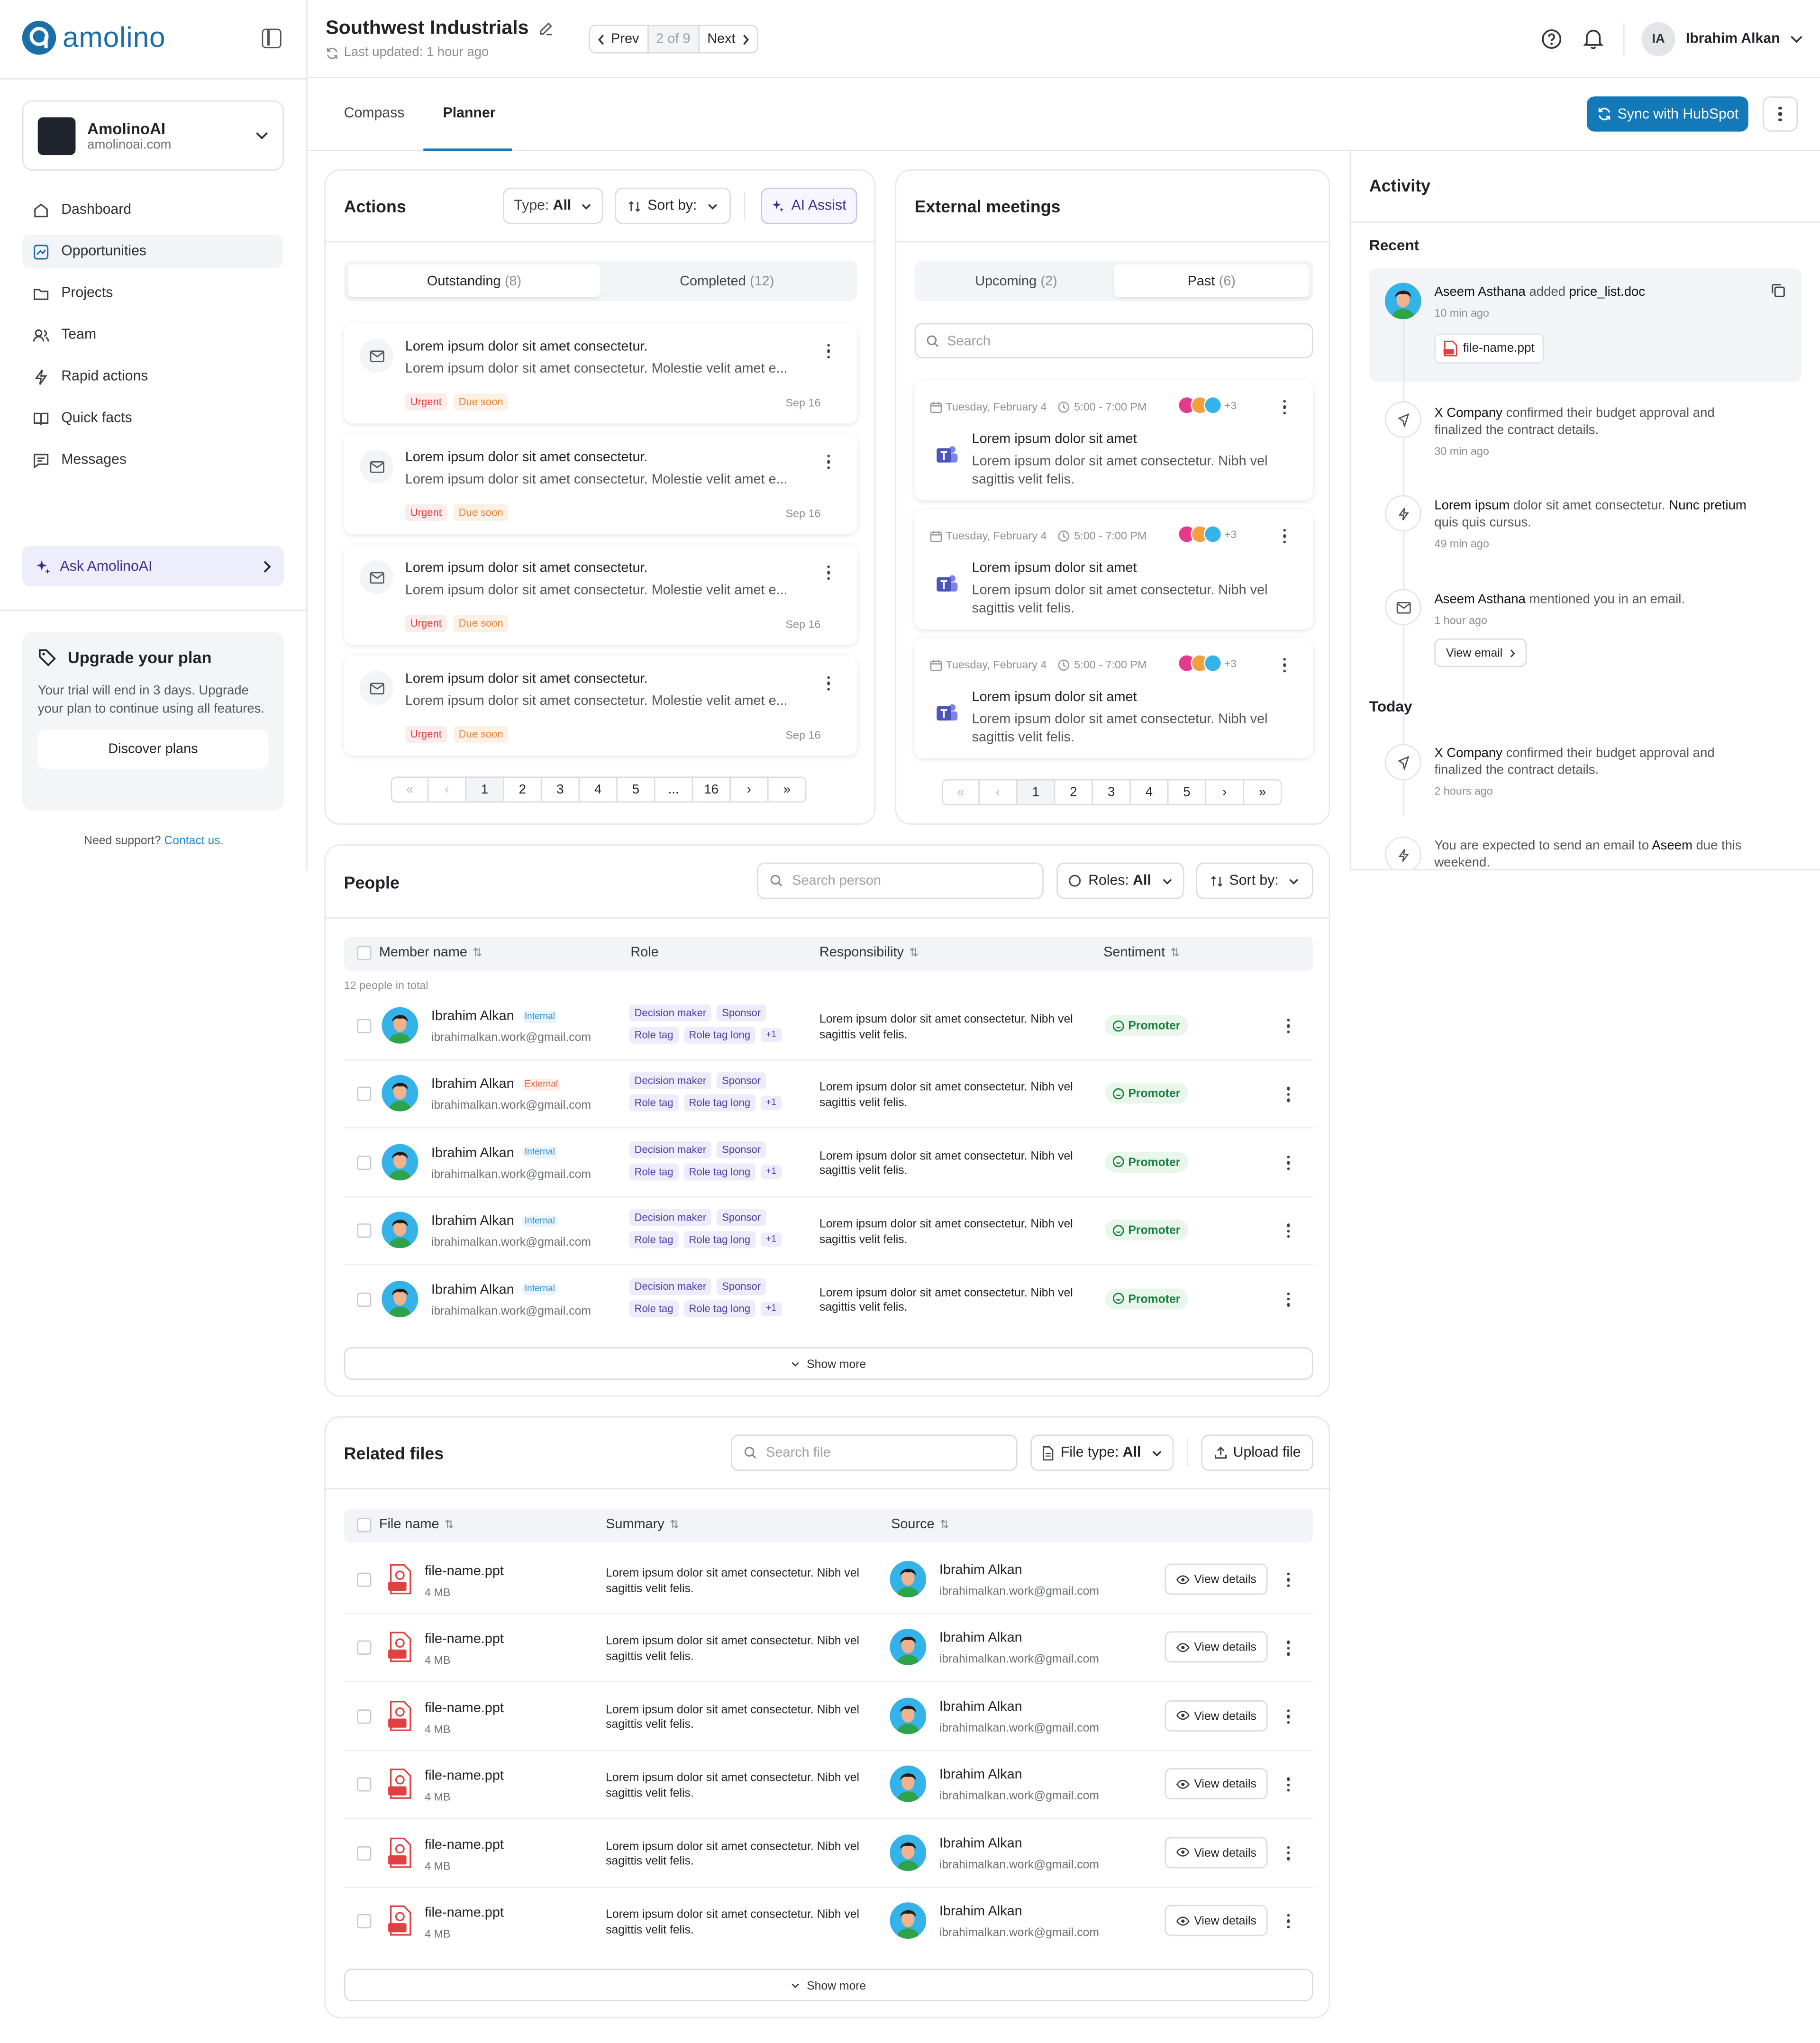 The width and height of the screenshot is (1820, 2043). I want to click on attached-file-chip: file-name.ppt, so click(1489, 348).